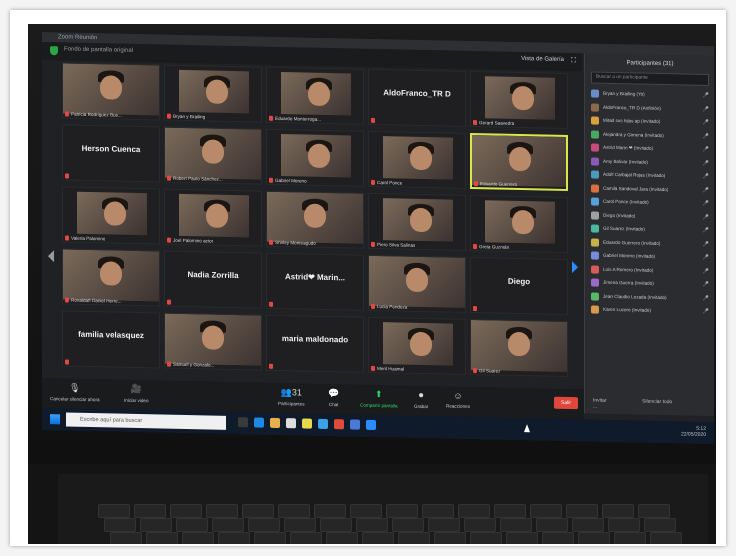 The width and height of the screenshot is (736, 556). I want to click on participant-search-input: Buscar a un participante, so click(650, 78).